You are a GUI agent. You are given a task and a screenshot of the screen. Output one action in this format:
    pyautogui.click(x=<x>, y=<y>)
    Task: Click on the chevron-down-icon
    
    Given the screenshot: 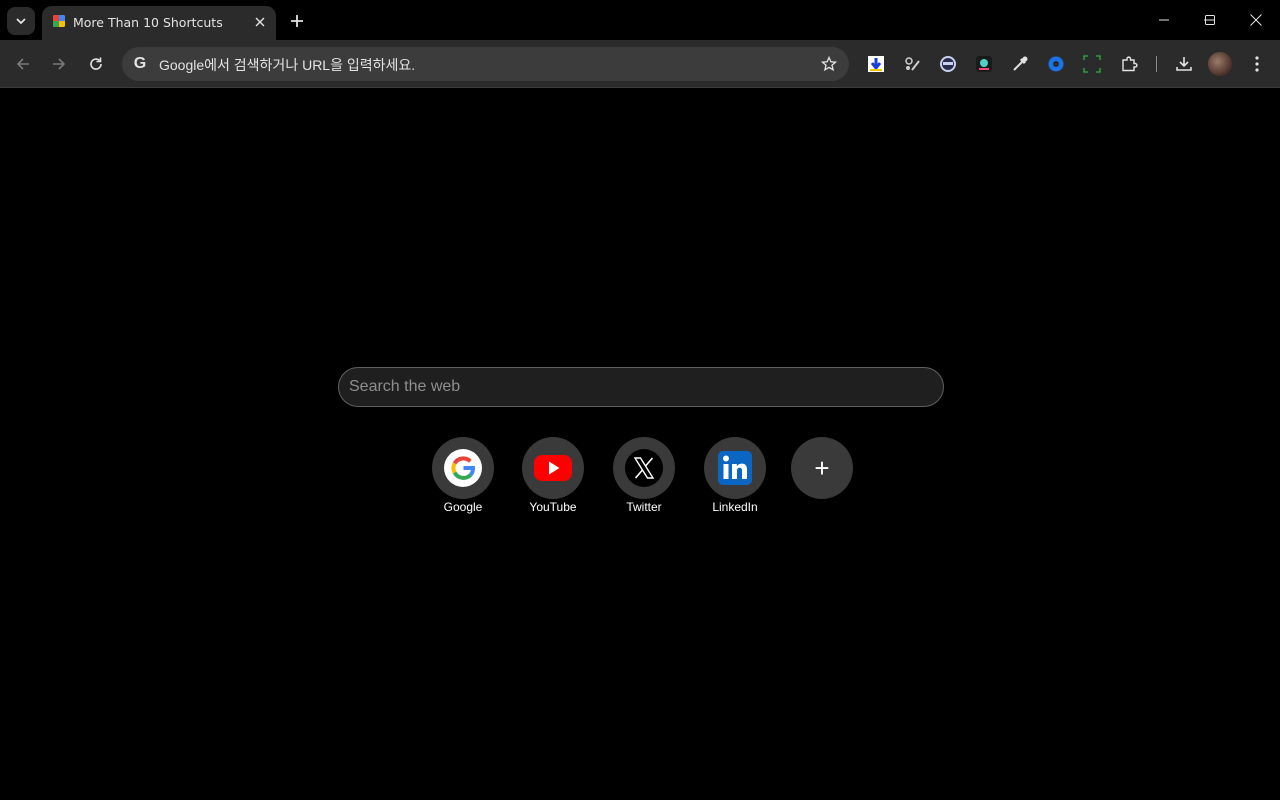 What is the action you would take?
    pyautogui.click(x=21, y=21)
    